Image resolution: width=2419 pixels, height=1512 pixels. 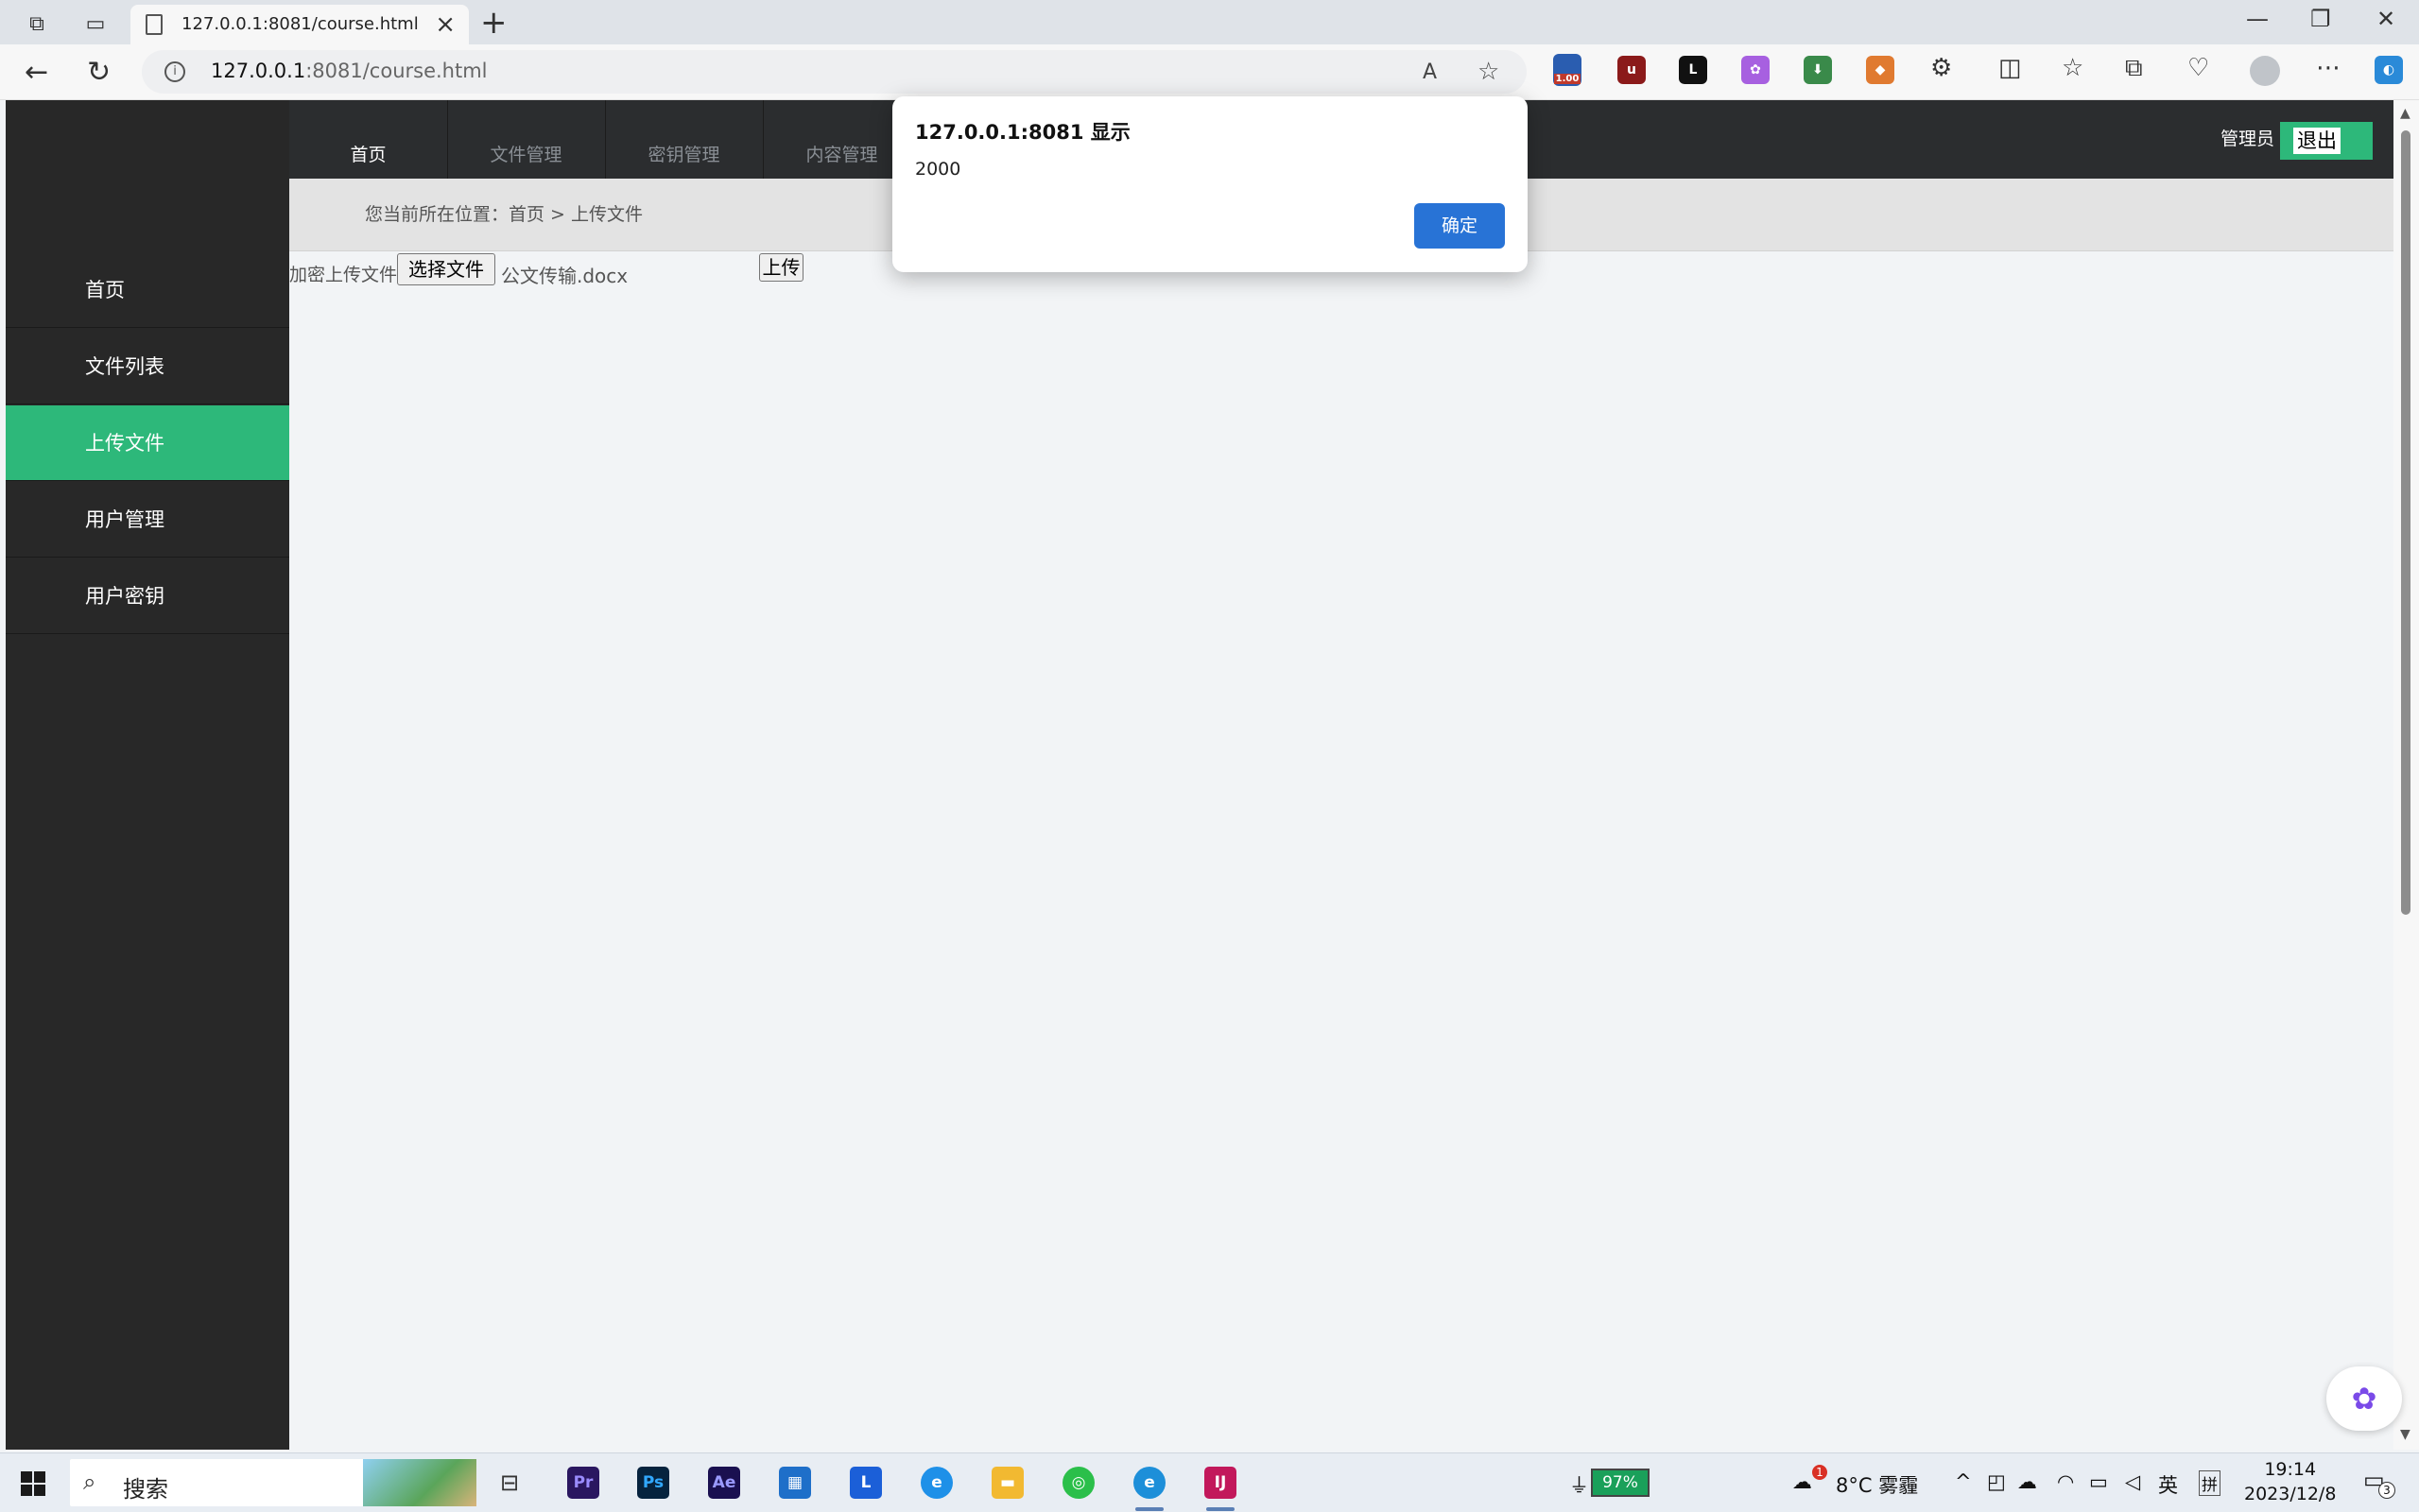 What do you see at coordinates (1220, 1509) in the screenshot?
I see `intellij-active-indicator` at bounding box center [1220, 1509].